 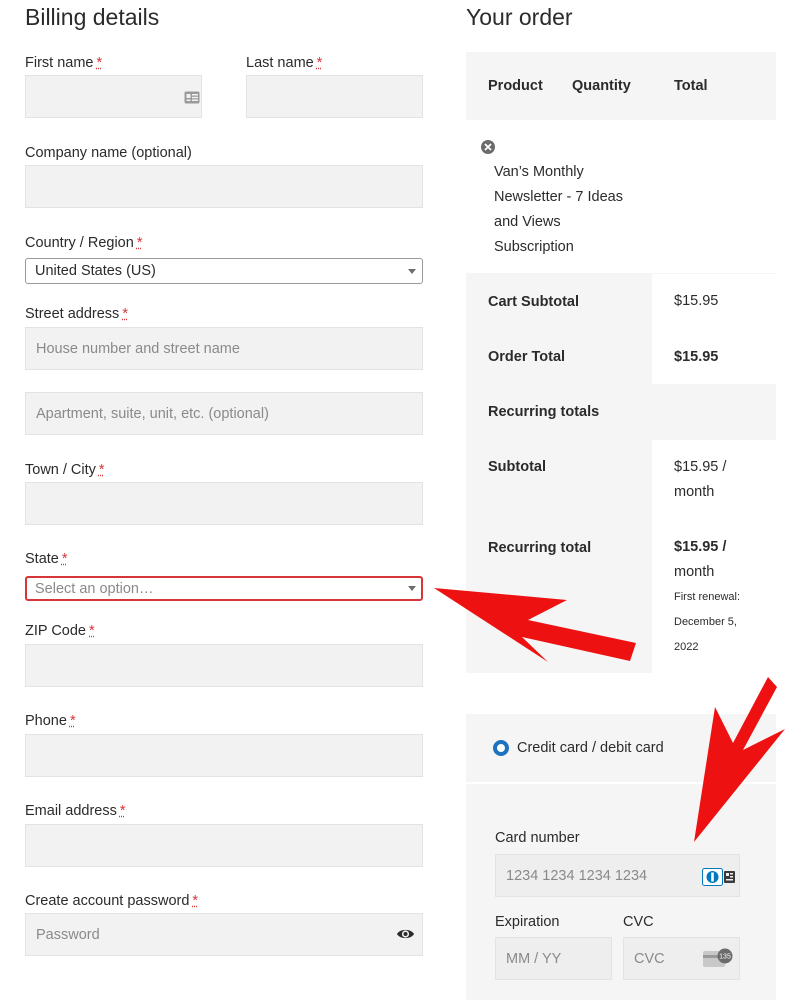 What do you see at coordinates (527, 357) in the screenshot?
I see `order-total-label: Order Total` at bounding box center [527, 357].